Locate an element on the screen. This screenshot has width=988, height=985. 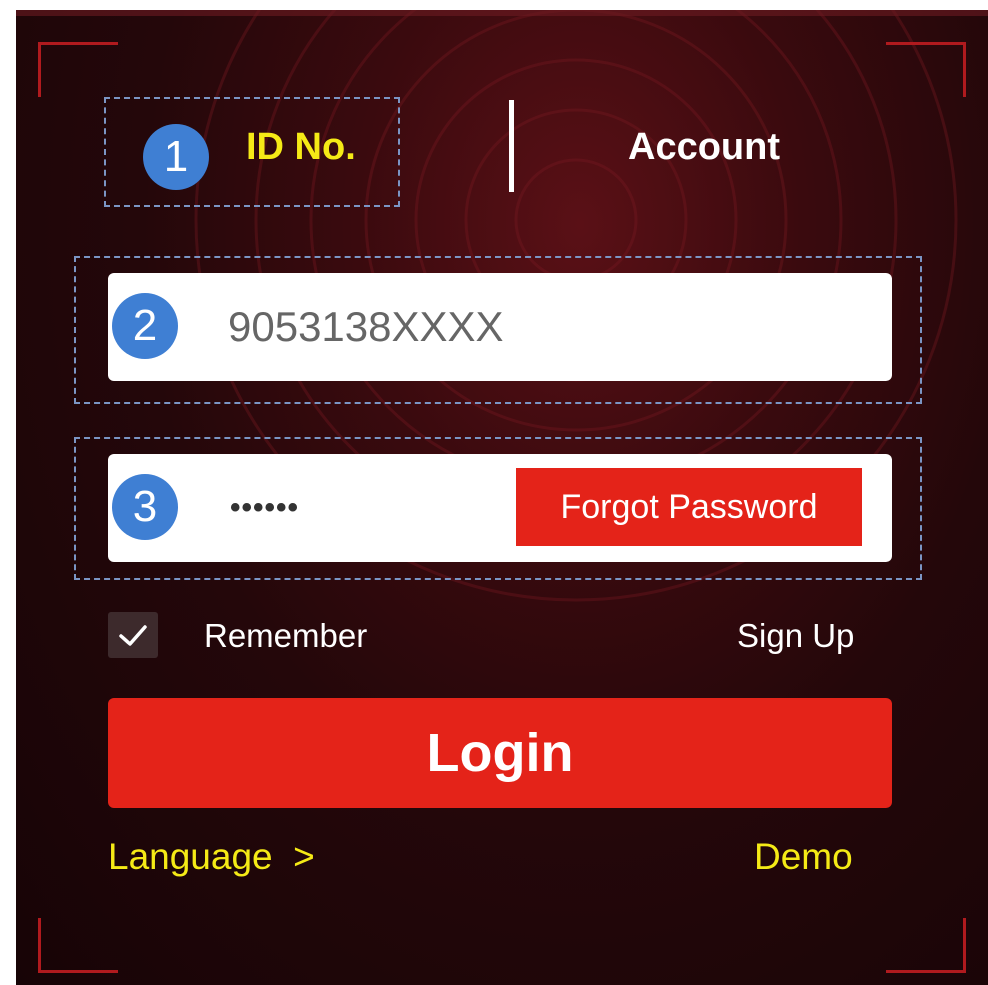
corner-bracket-top-right is located at coordinates (926, 69).